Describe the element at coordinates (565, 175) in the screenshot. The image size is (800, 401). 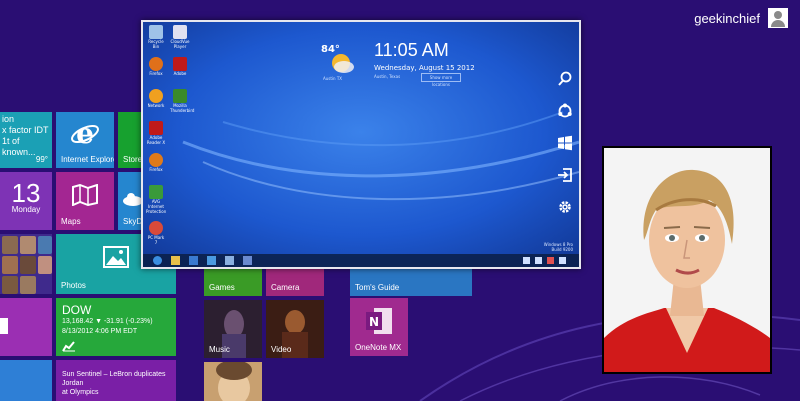
I see `devices-icon` at that location.